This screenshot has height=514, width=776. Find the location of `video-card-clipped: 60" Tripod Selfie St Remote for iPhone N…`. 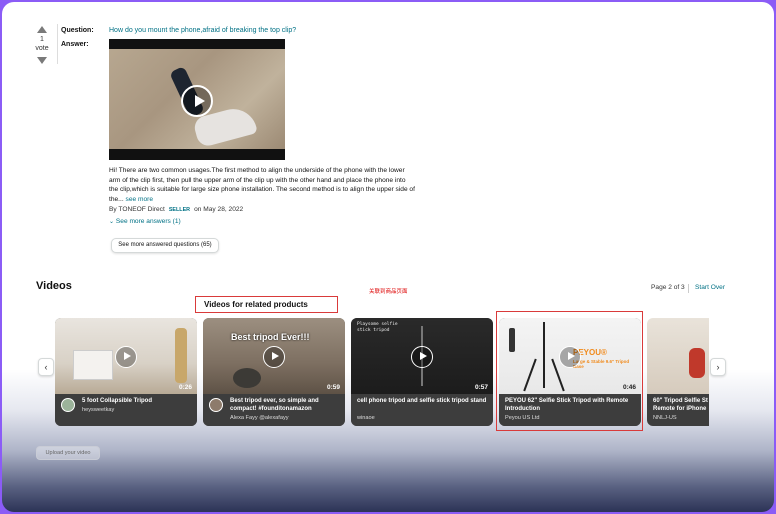

video-card-clipped: 60" Tripod Selfie St Remote for iPhone N… is located at coordinates (678, 372).